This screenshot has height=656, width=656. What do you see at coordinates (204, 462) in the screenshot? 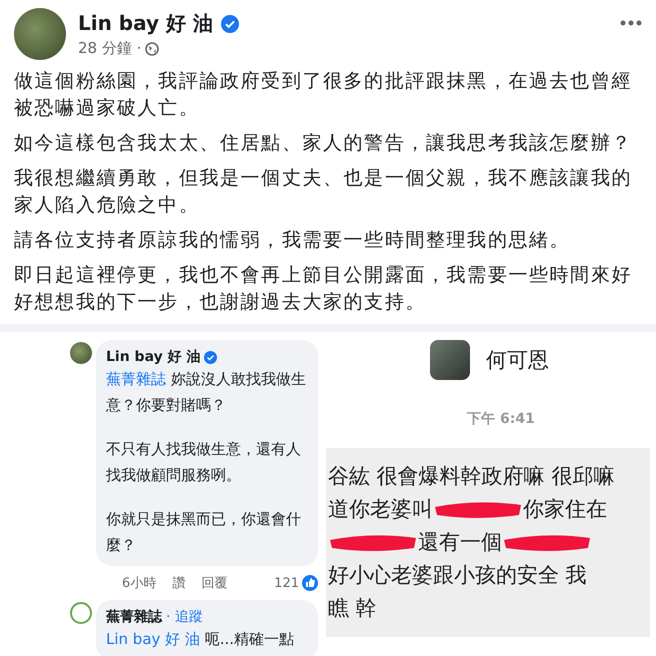
I see `comment-text: 不只有人找我做生意，還有人找我做顧問服務咧。` at bounding box center [204, 462].